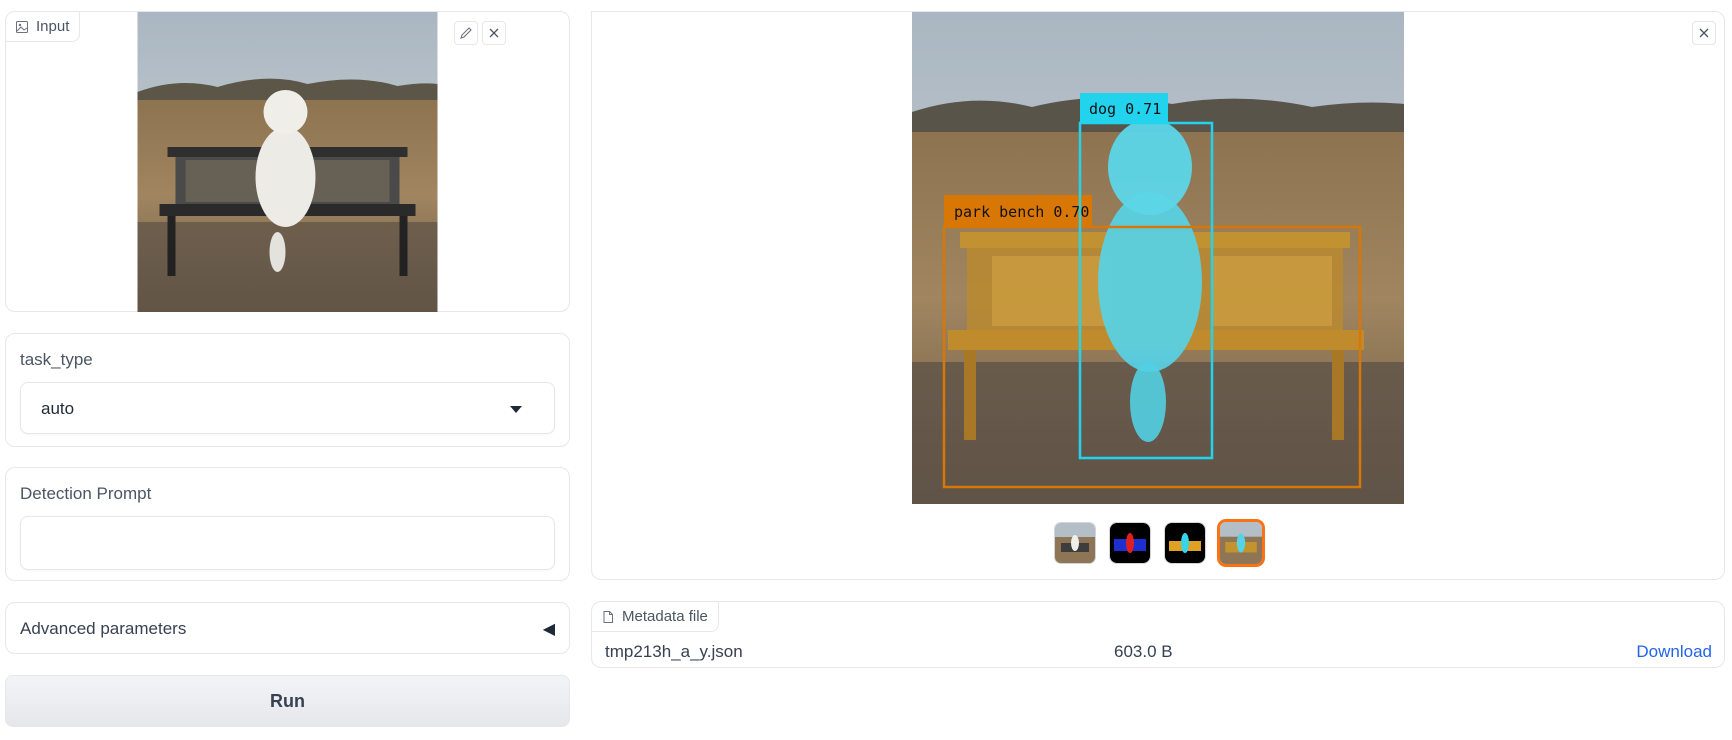  Describe the element at coordinates (1143, 651) in the screenshot. I see `metadata-size: 603.0 B` at that location.